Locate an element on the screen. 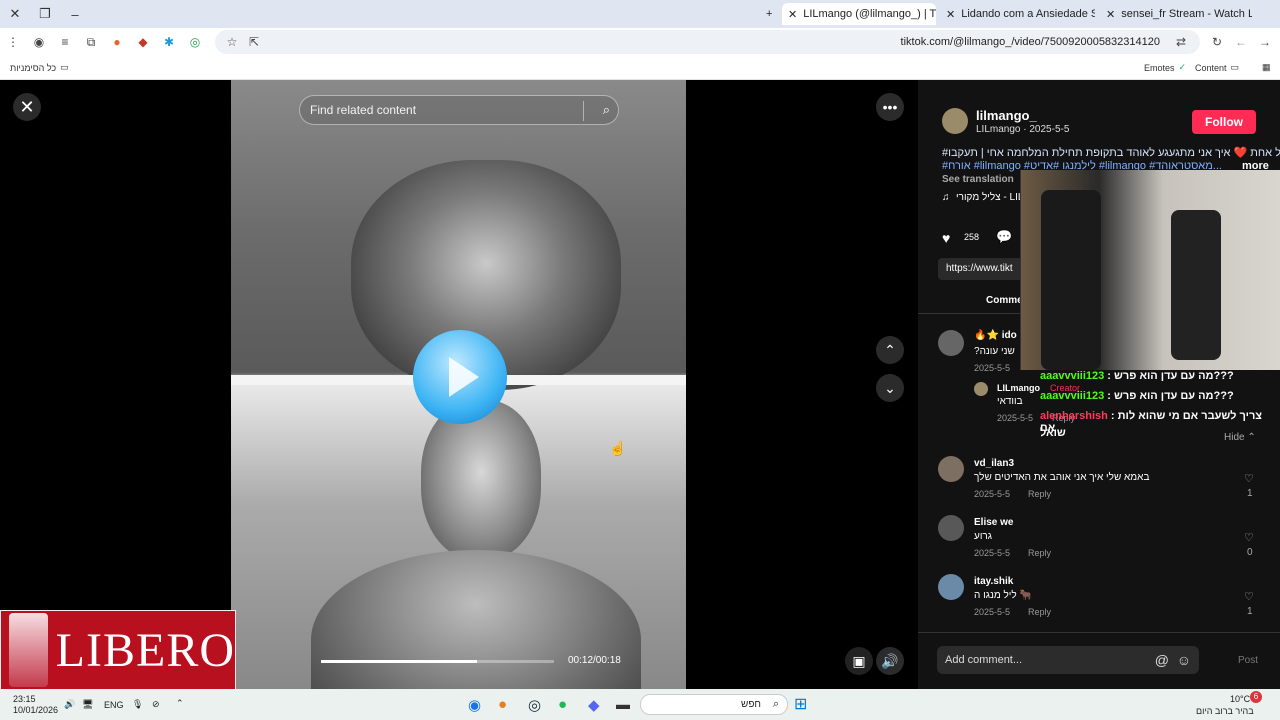  forward-icon: ← is located at coordinates (1241, 42).